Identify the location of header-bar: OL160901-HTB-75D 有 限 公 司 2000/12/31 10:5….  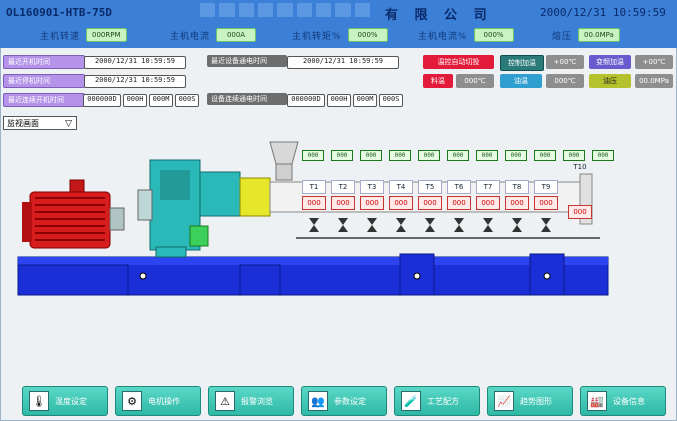
(338, 24).